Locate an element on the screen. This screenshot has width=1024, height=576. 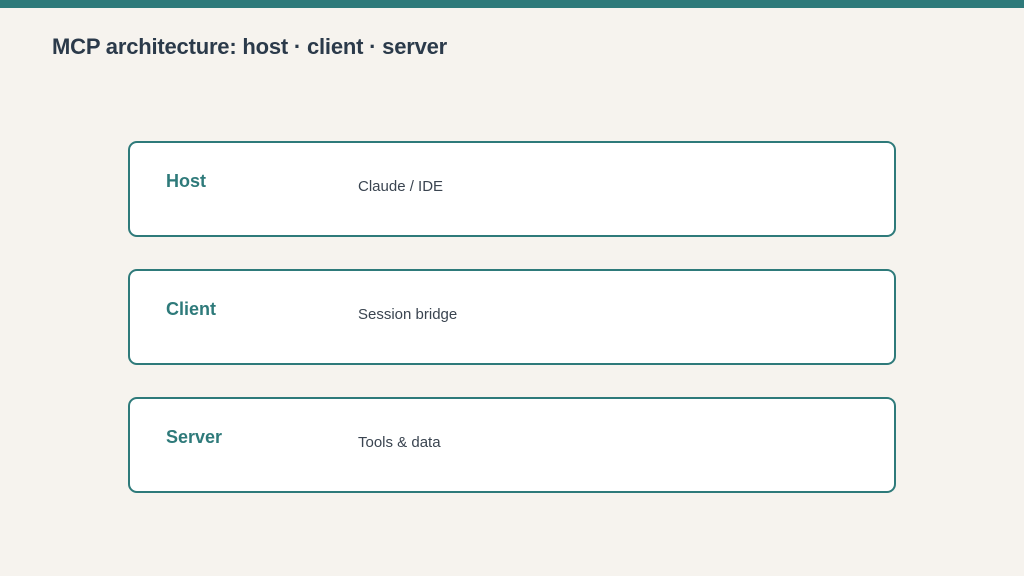
layer-description: Claude / IDE is located at coordinates (401, 186).